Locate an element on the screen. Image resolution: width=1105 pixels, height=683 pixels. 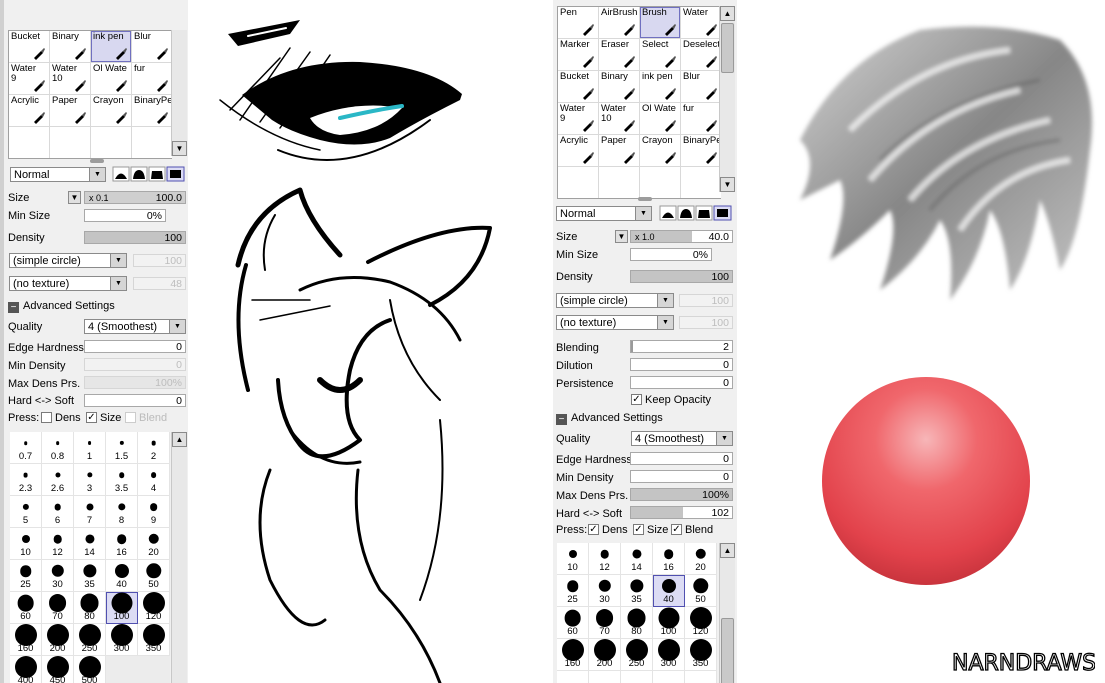
brush-size-cell: 300 is located at coordinates (669, 655).